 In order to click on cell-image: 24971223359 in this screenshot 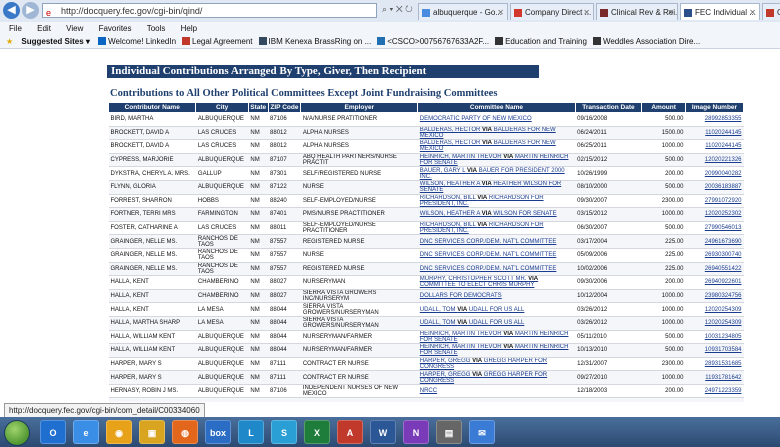, I will do `click(714, 391)`.